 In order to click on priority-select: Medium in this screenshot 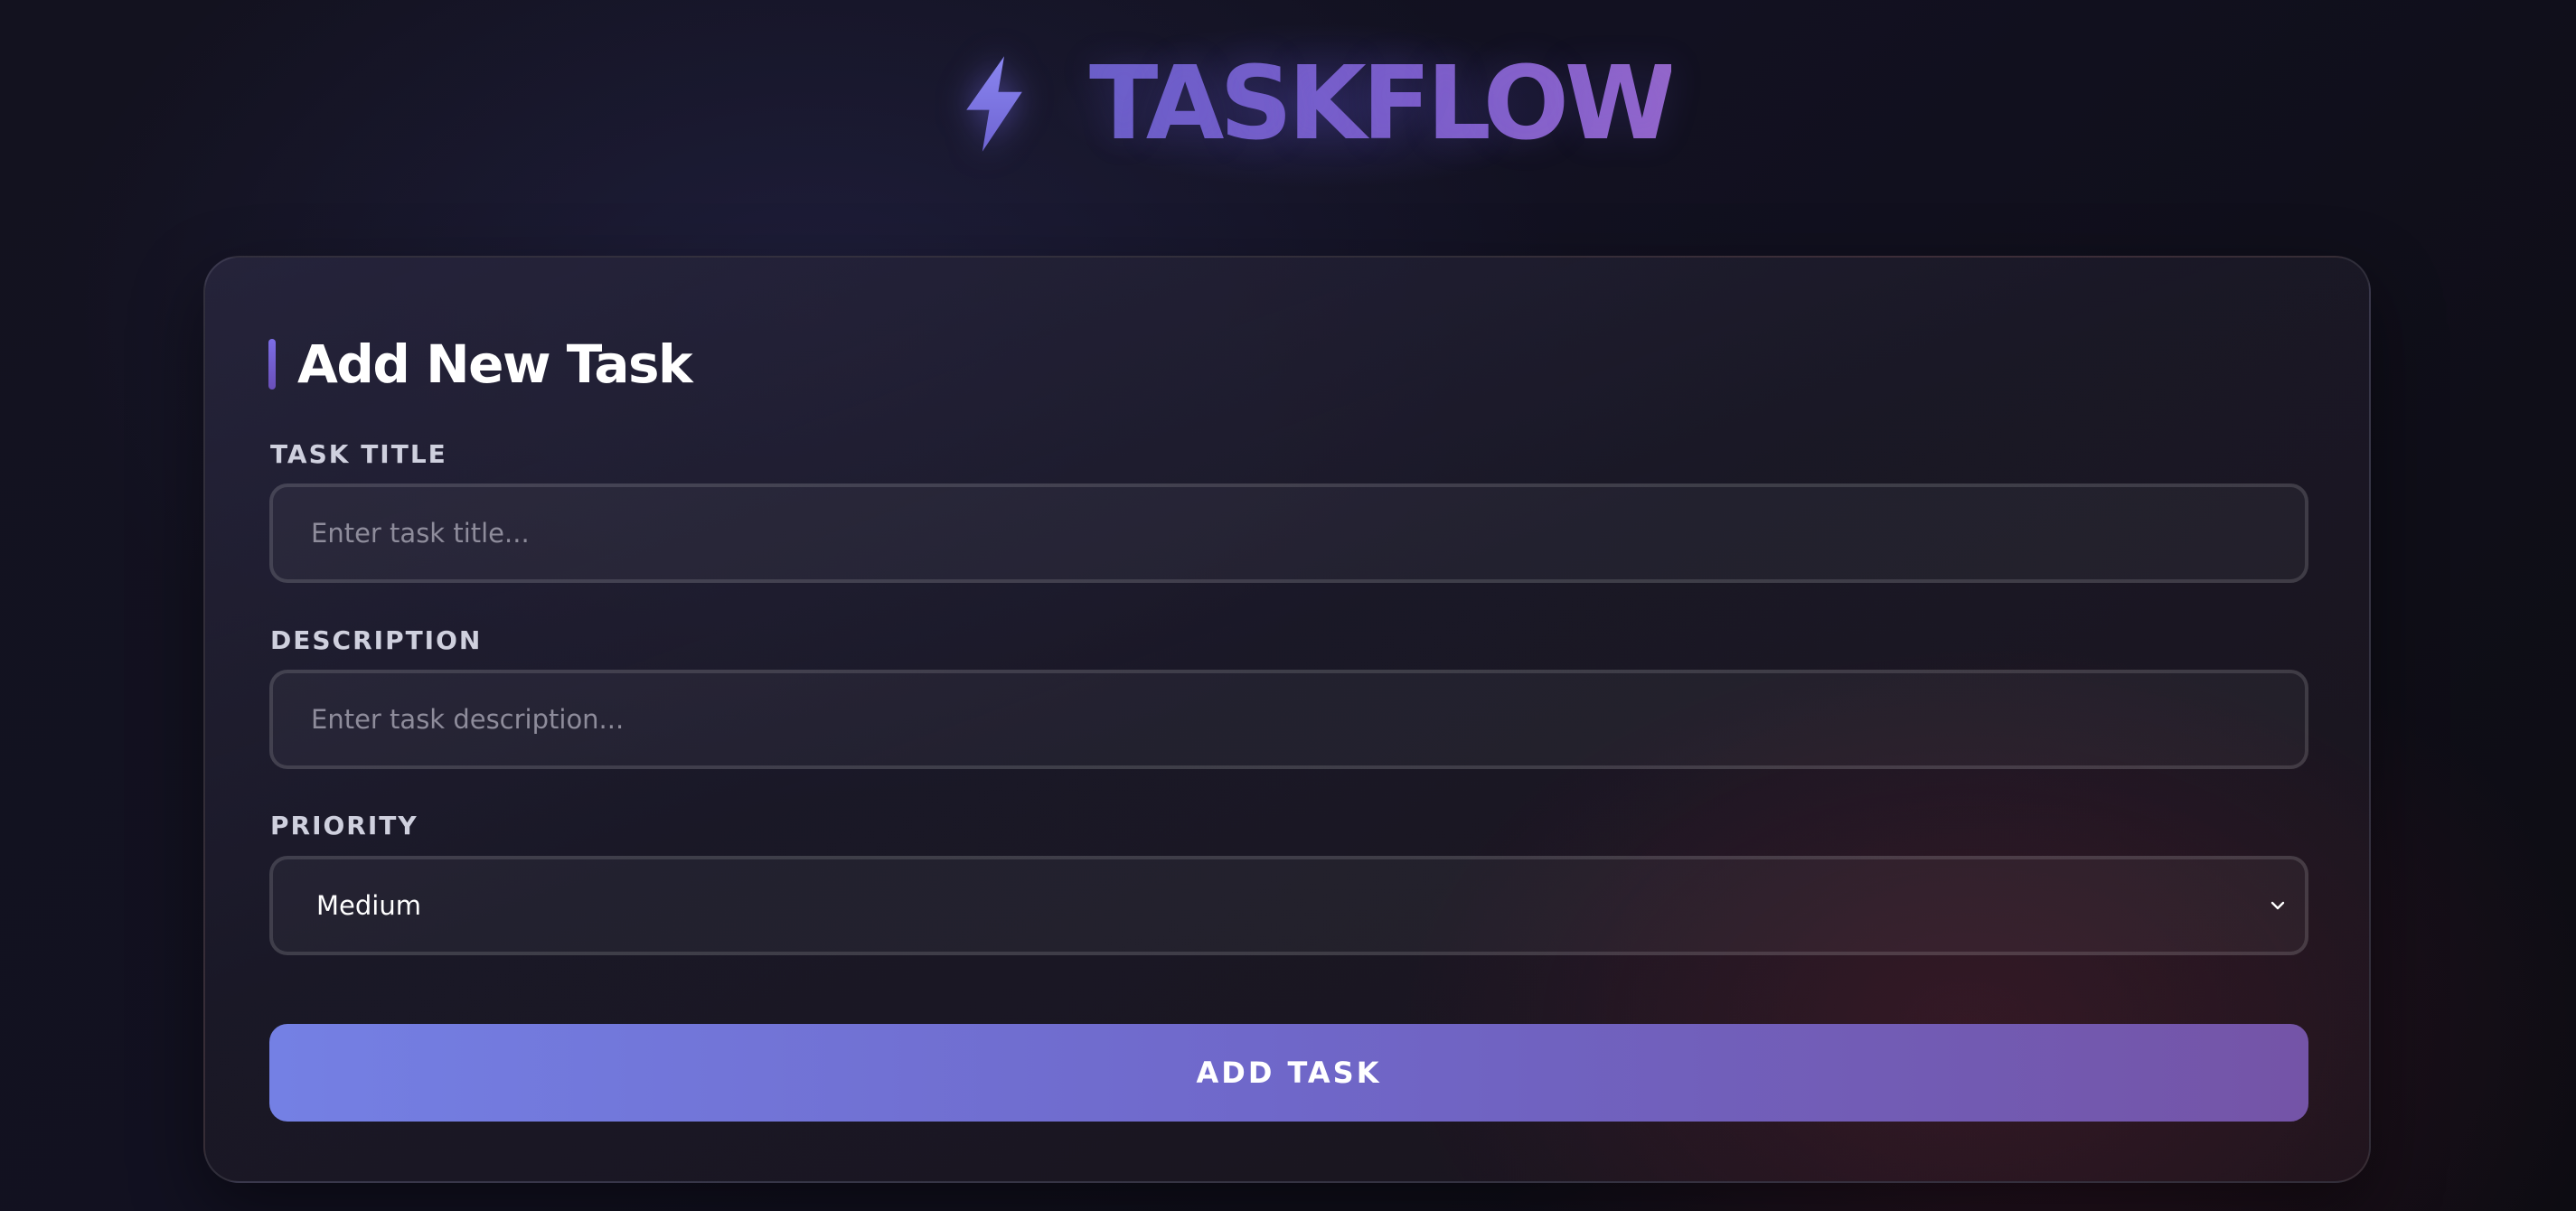, I will do `click(1289, 905)`.